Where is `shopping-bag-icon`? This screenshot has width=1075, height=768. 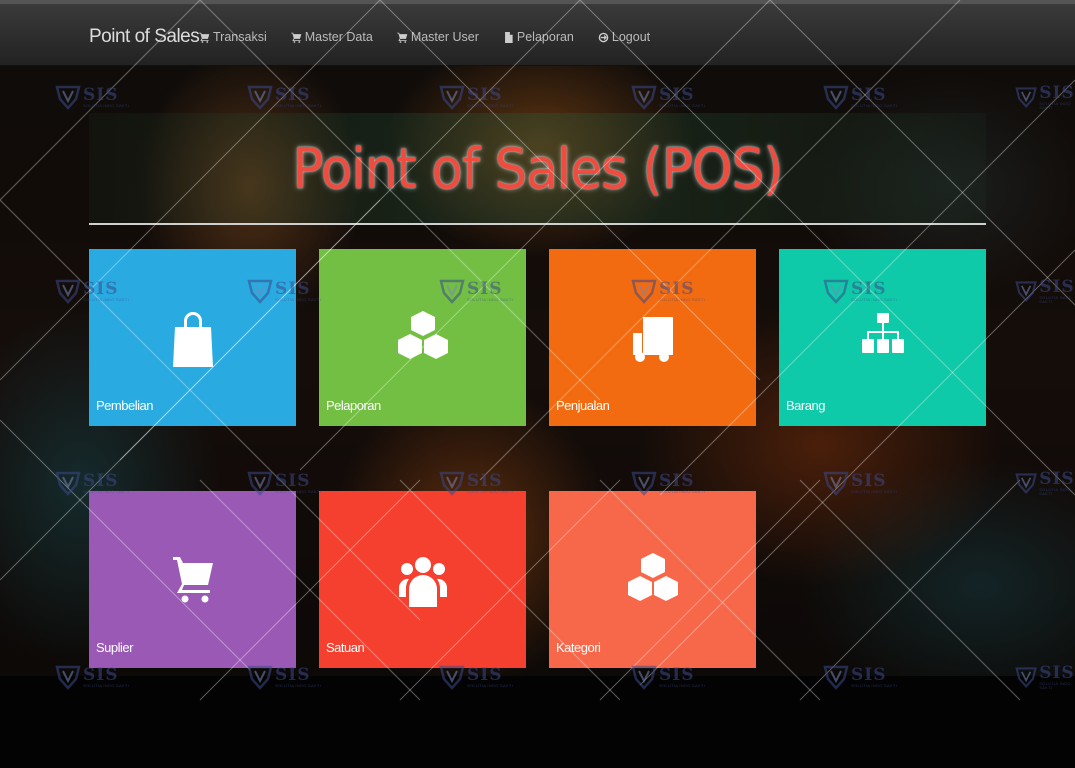
shopping-bag-icon is located at coordinates (192, 339).